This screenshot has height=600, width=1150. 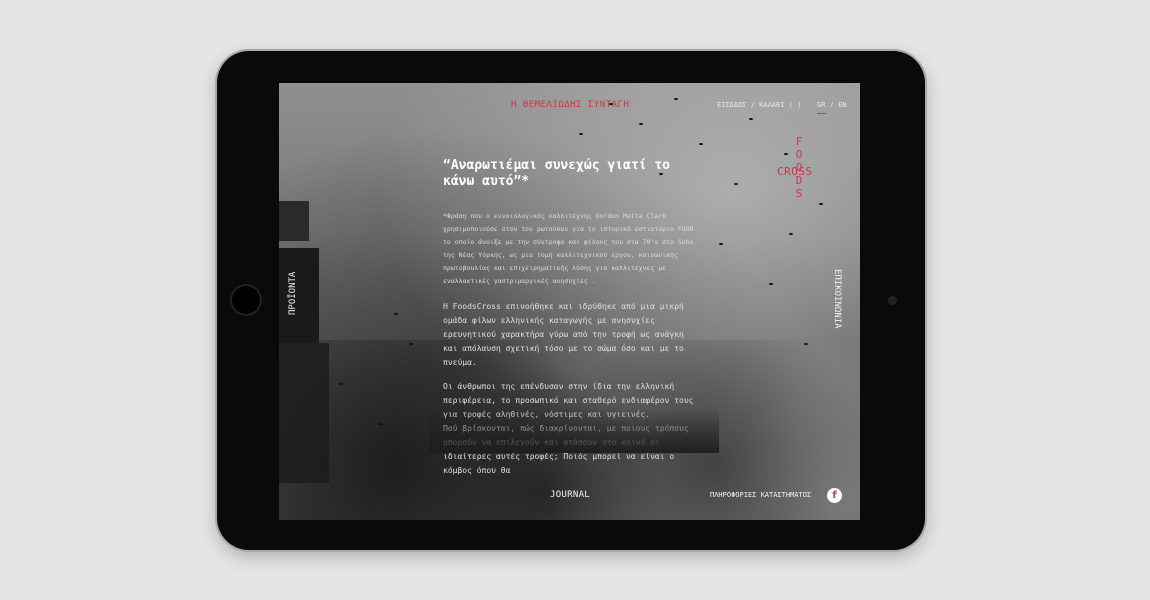 I want to click on nav-recipe-link: Η ΘΕΜΕΛΙΩΔΗΣ ΣΥΝΤΑΓΗ, so click(x=570, y=105).